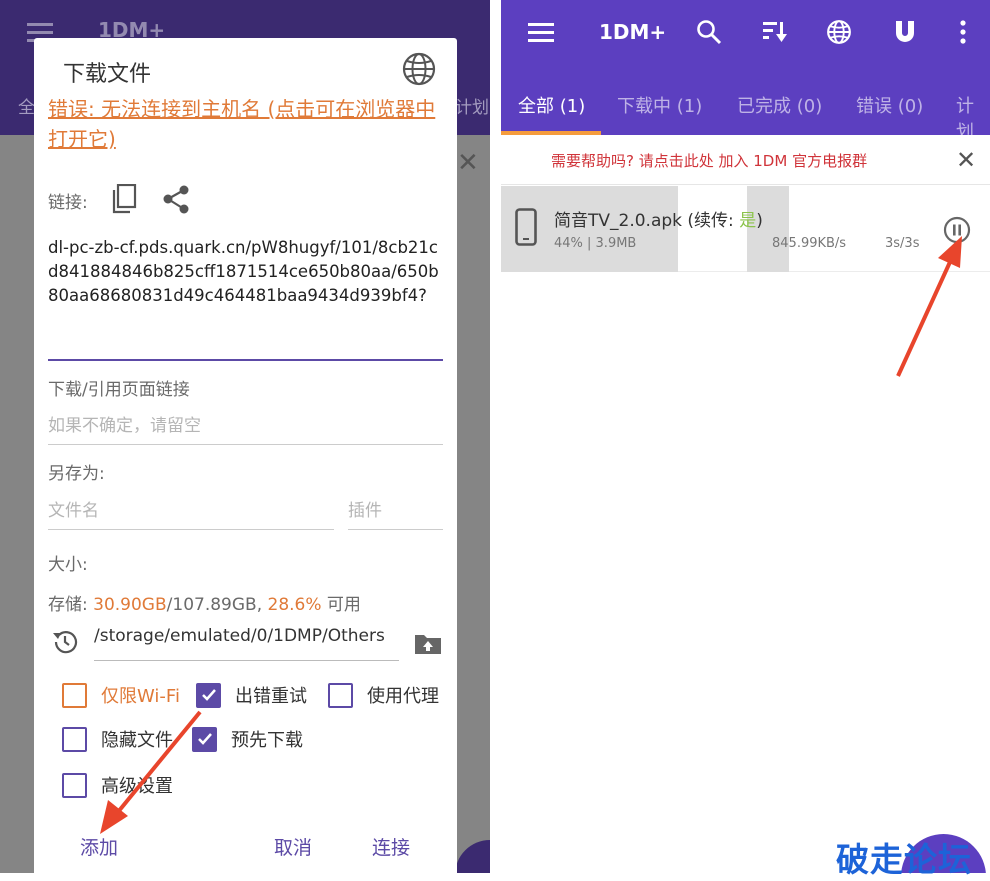 Image resolution: width=990 pixels, height=881 pixels. What do you see at coordinates (251, 695) in the screenshot?
I see `retry-on-error-checkbox: 出错重试` at bounding box center [251, 695].